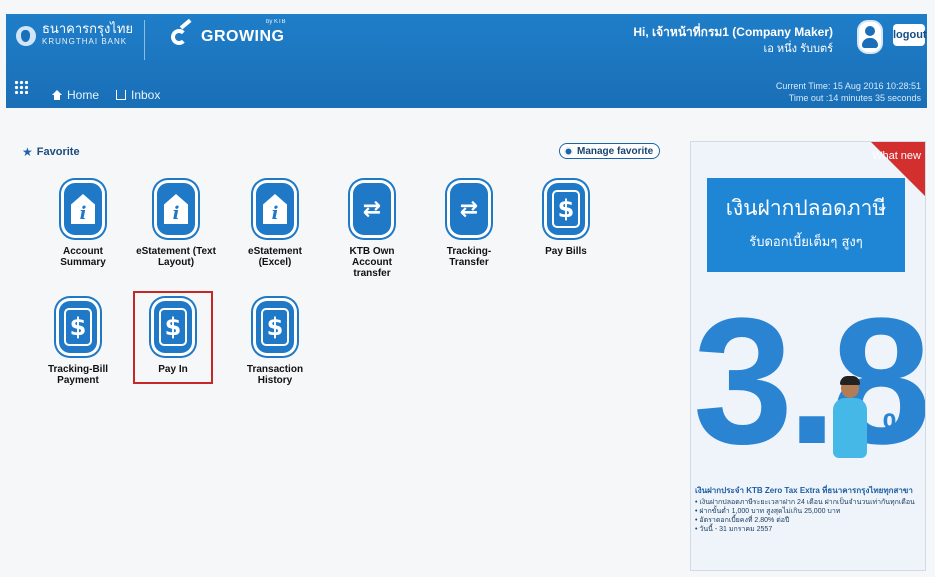  What do you see at coordinates (870, 37) in the screenshot?
I see `avatar` at bounding box center [870, 37].